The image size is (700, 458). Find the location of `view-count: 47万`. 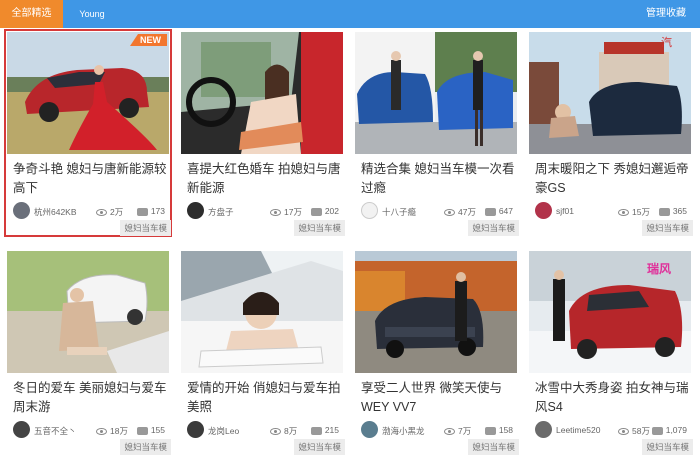

view-count: 47万 is located at coordinates (460, 212).